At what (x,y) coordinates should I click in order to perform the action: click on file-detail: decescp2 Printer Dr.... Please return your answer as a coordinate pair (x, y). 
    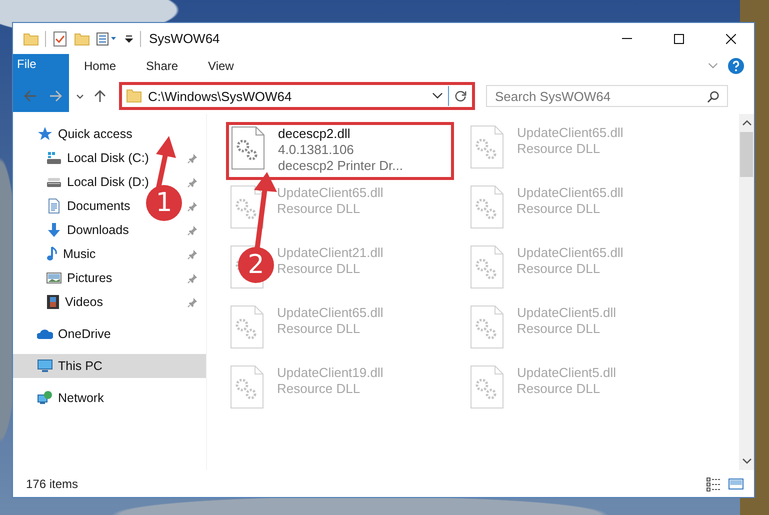
    Looking at the image, I should click on (340, 166).